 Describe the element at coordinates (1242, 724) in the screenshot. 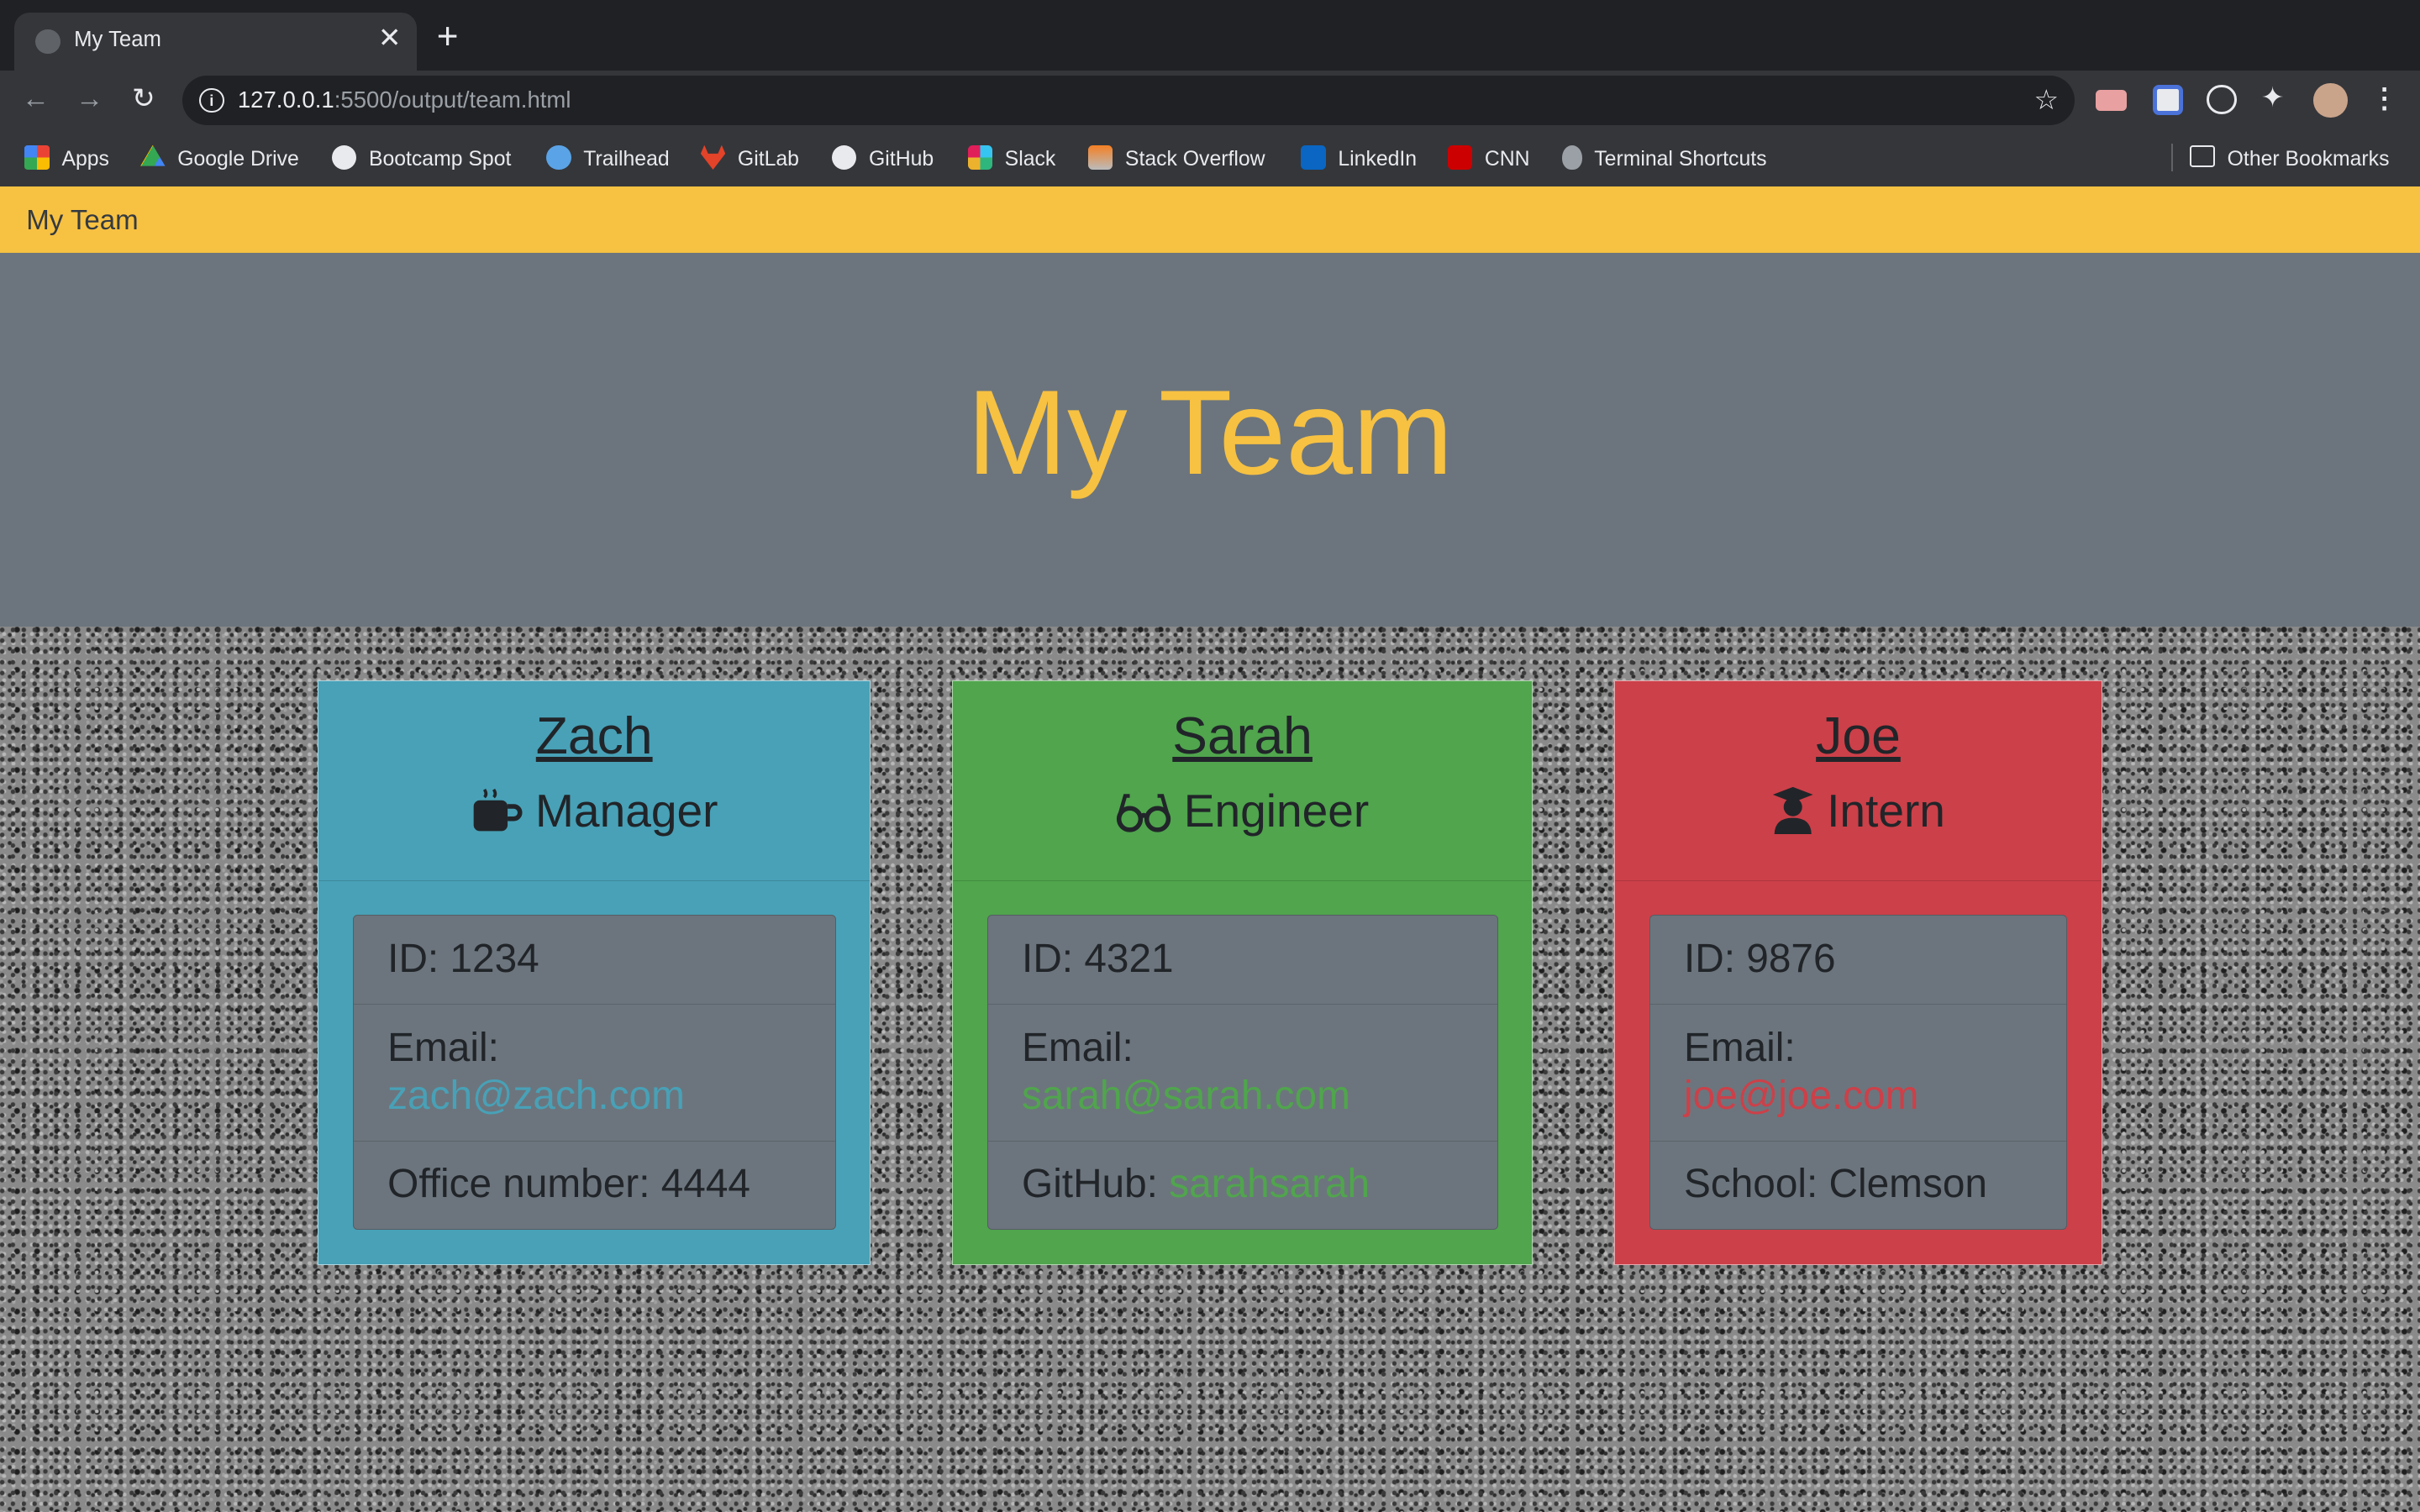

I see `employee-name: Sarah` at that location.